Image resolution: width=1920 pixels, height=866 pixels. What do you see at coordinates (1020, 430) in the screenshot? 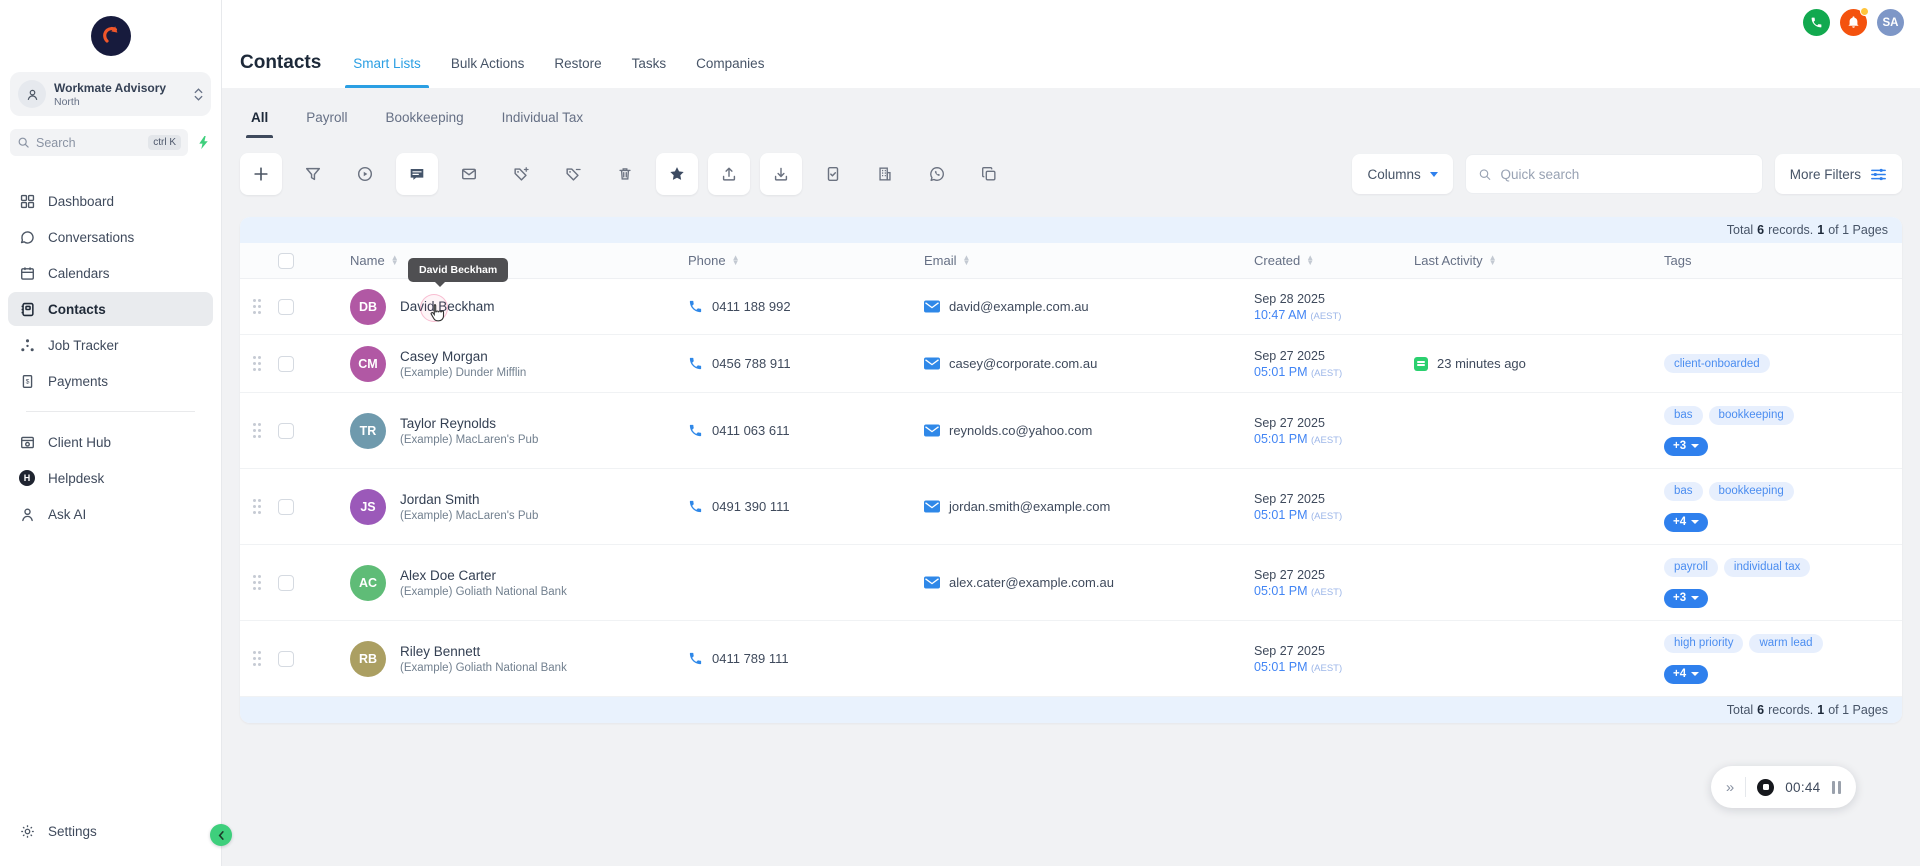
I see `contact-email: reynolds.co@yahoo.com` at bounding box center [1020, 430].